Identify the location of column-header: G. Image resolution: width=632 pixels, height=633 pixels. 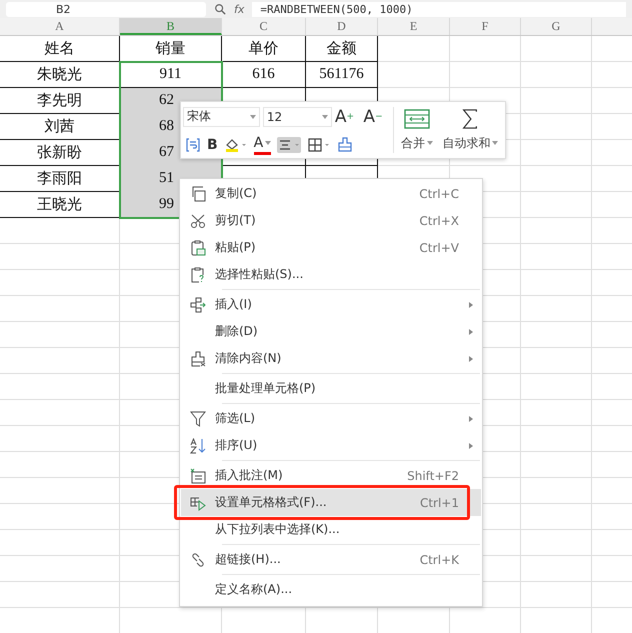
(556, 26).